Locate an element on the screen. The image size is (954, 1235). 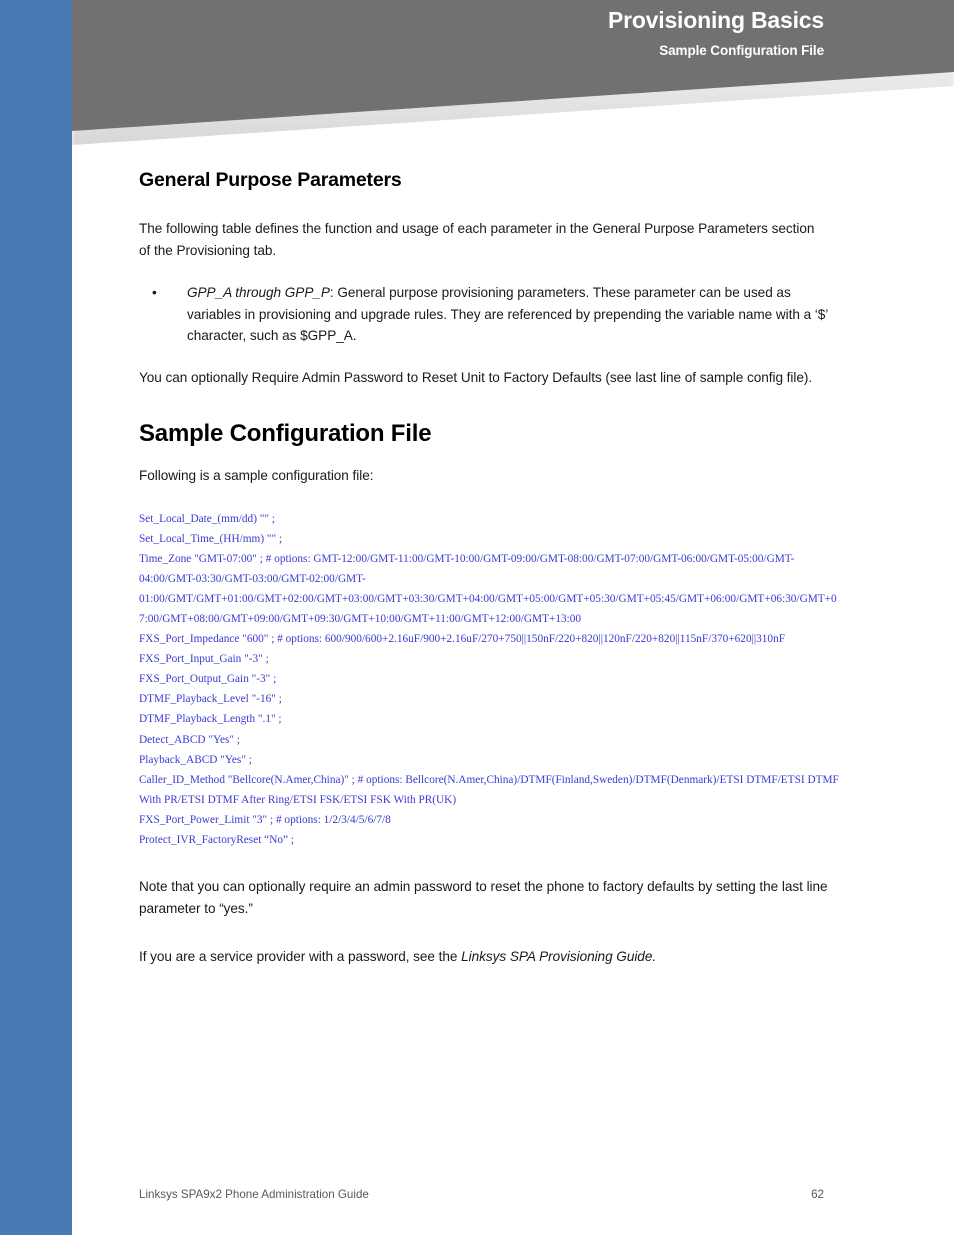
config-line: Detect_ABCD "Yes" ; is located at coordinates (189, 739).